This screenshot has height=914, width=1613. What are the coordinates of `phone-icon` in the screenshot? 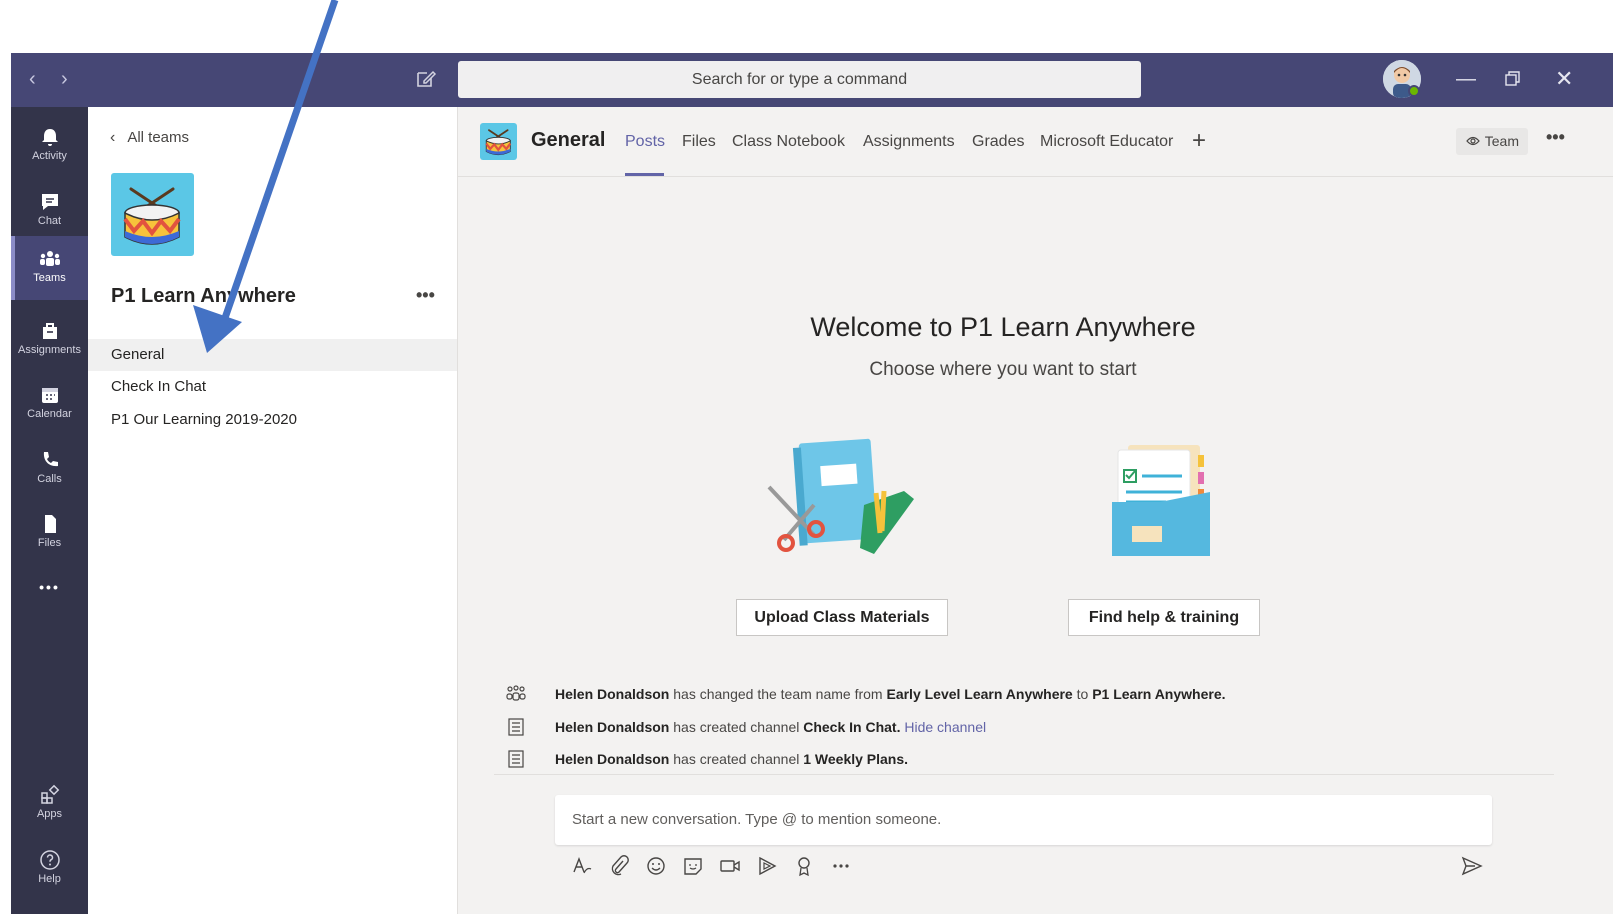 It's located at (50, 459).